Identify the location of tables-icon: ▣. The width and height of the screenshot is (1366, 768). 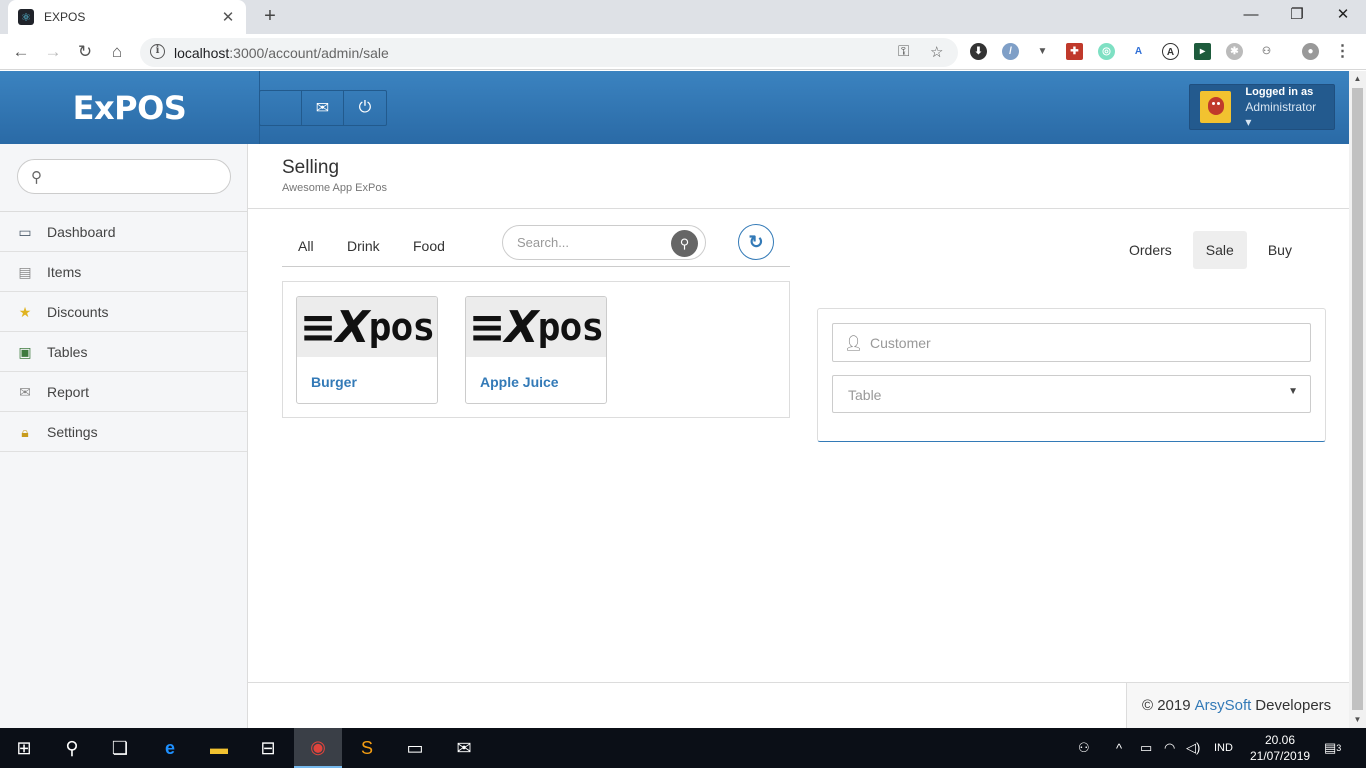
(25, 351).